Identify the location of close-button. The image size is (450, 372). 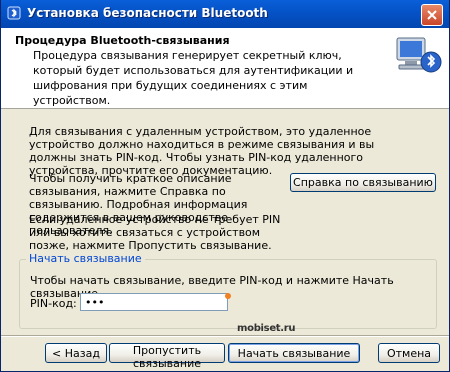
(432, 15).